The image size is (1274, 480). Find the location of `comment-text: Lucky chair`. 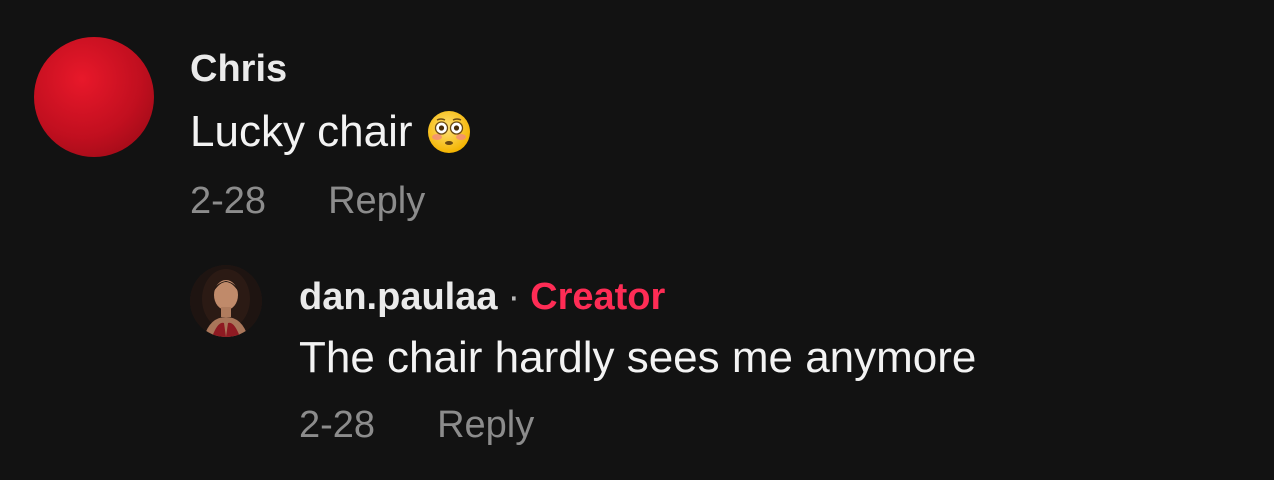

comment-text: Lucky chair is located at coordinates (690, 132).